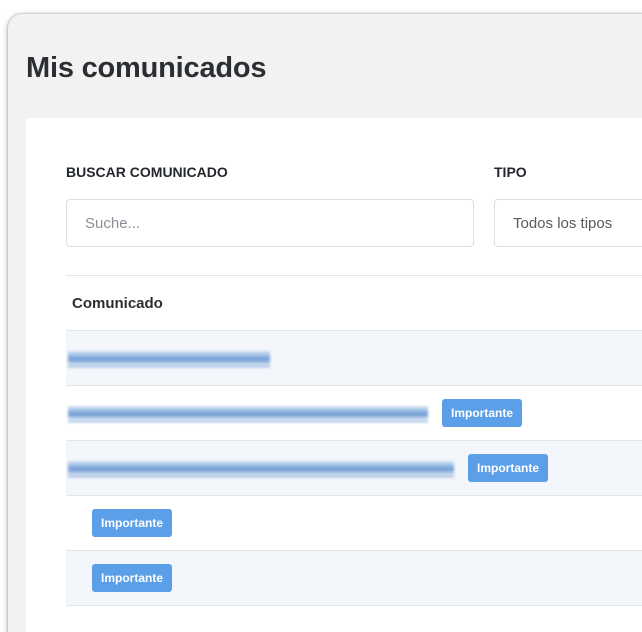 This screenshot has height=632, width=642. What do you see at coordinates (146, 68) in the screenshot?
I see `page-title: Mis comunicados` at bounding box center [146, 68].